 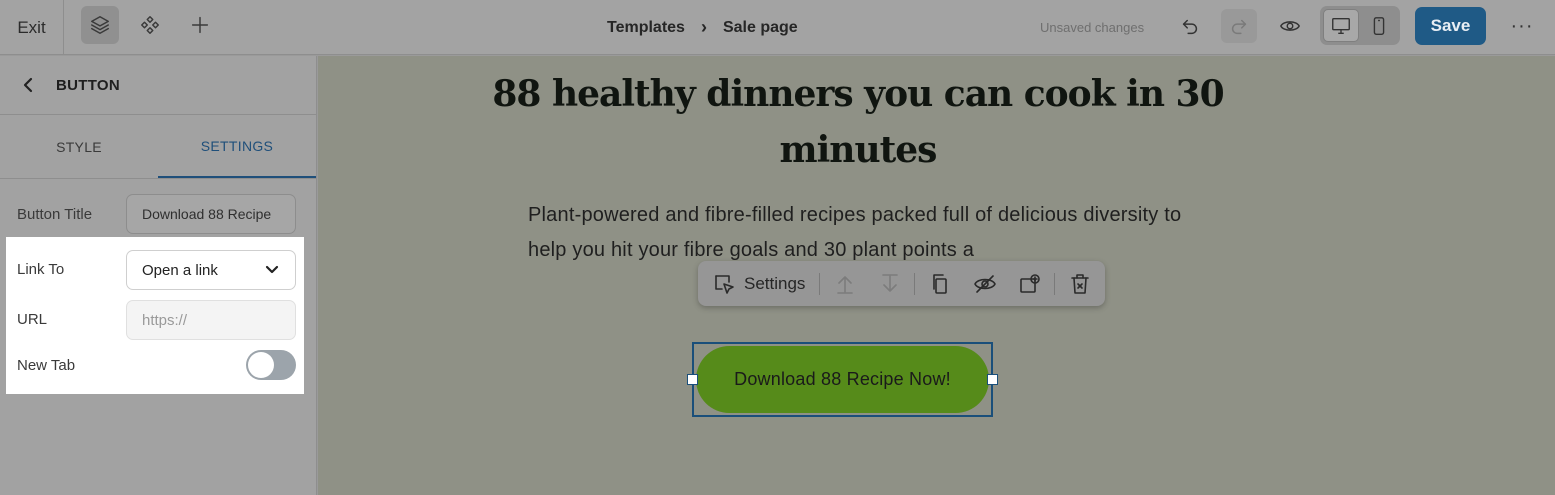 I want to click on add-block-icon, so click(x=1030, y=283).